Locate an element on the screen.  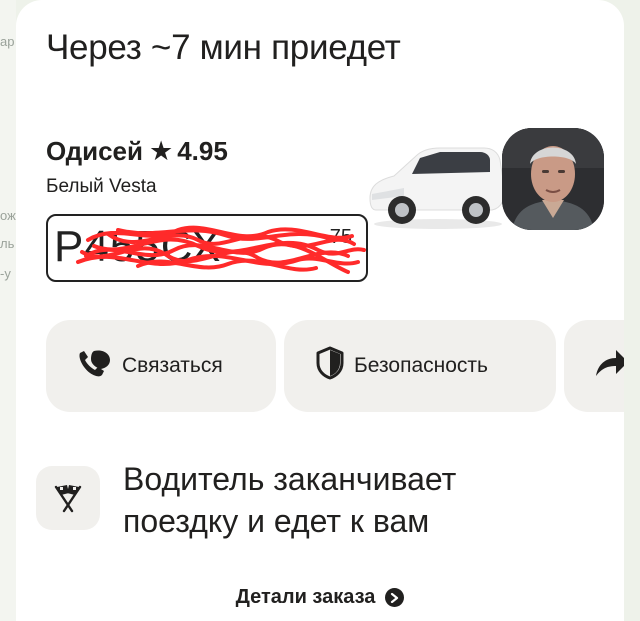
eta-headline: Через ~7 мин приедет is located at coordinates (223, 47).